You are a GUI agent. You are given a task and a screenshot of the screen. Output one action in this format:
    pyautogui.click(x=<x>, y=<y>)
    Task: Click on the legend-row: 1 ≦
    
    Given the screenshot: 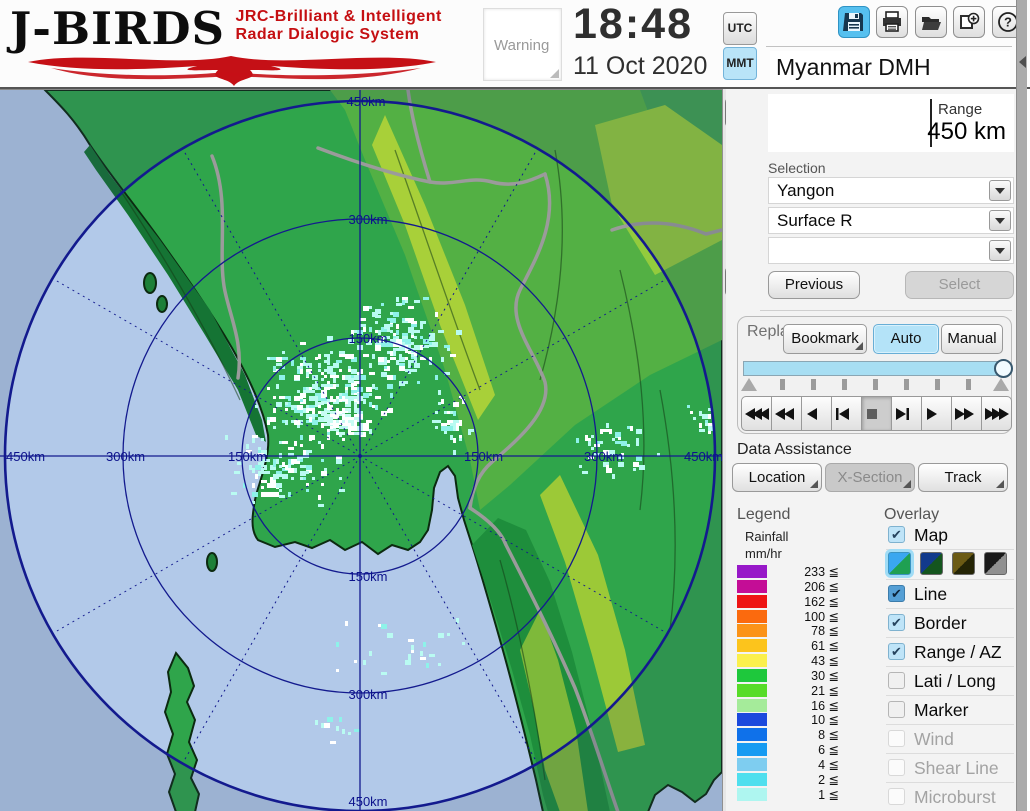 What is the action you would take?
    pyautogui.click(x=802, y=794)
    